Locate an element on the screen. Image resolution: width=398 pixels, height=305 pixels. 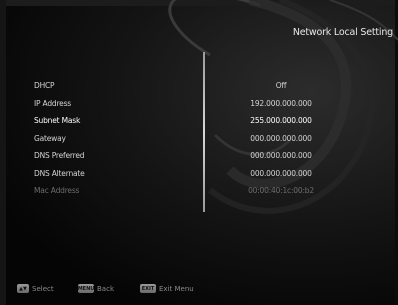
setting-row-gateway: Gateway 000.000.000.000 is located at coordinates (199, 141).